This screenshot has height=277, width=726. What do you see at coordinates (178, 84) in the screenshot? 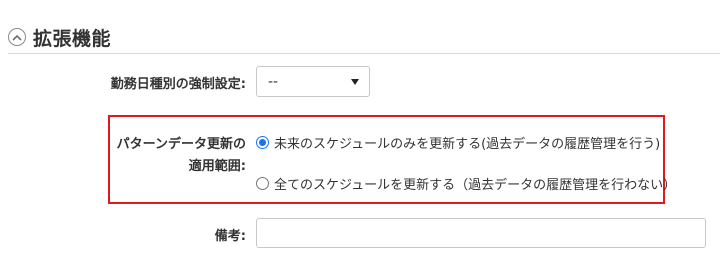
I see `forced-setting-label: 勤務日種別の強制設定:` at bounding box center [178, 84].